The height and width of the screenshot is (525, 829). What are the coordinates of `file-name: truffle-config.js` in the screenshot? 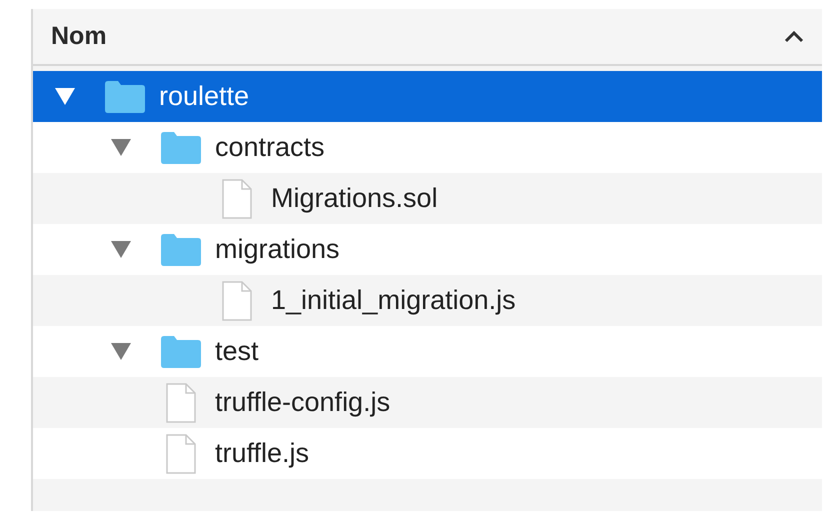 It's located at (302, 403).